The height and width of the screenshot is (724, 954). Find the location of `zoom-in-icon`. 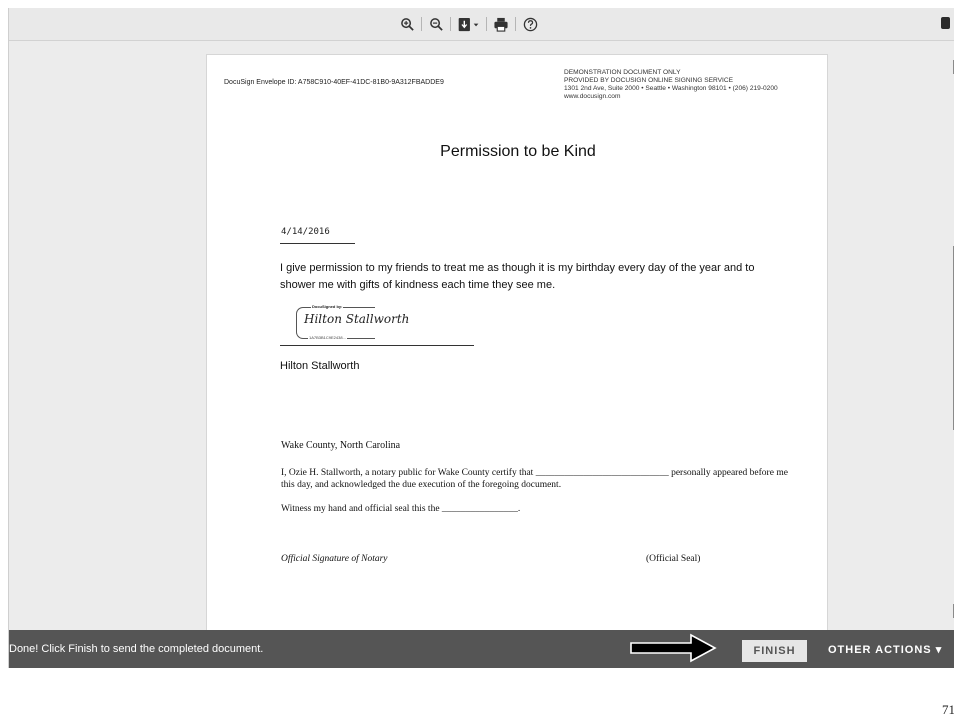

zoom-in-icon is located at coordinates (407, 24).